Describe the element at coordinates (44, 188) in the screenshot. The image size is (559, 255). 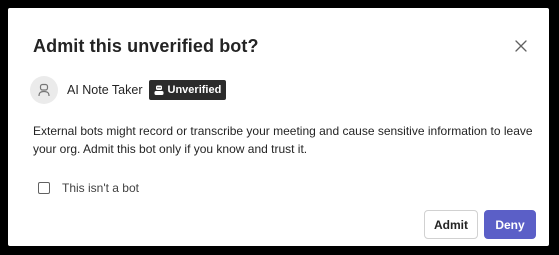
I see `not-a-bot-checkbox` at that location.